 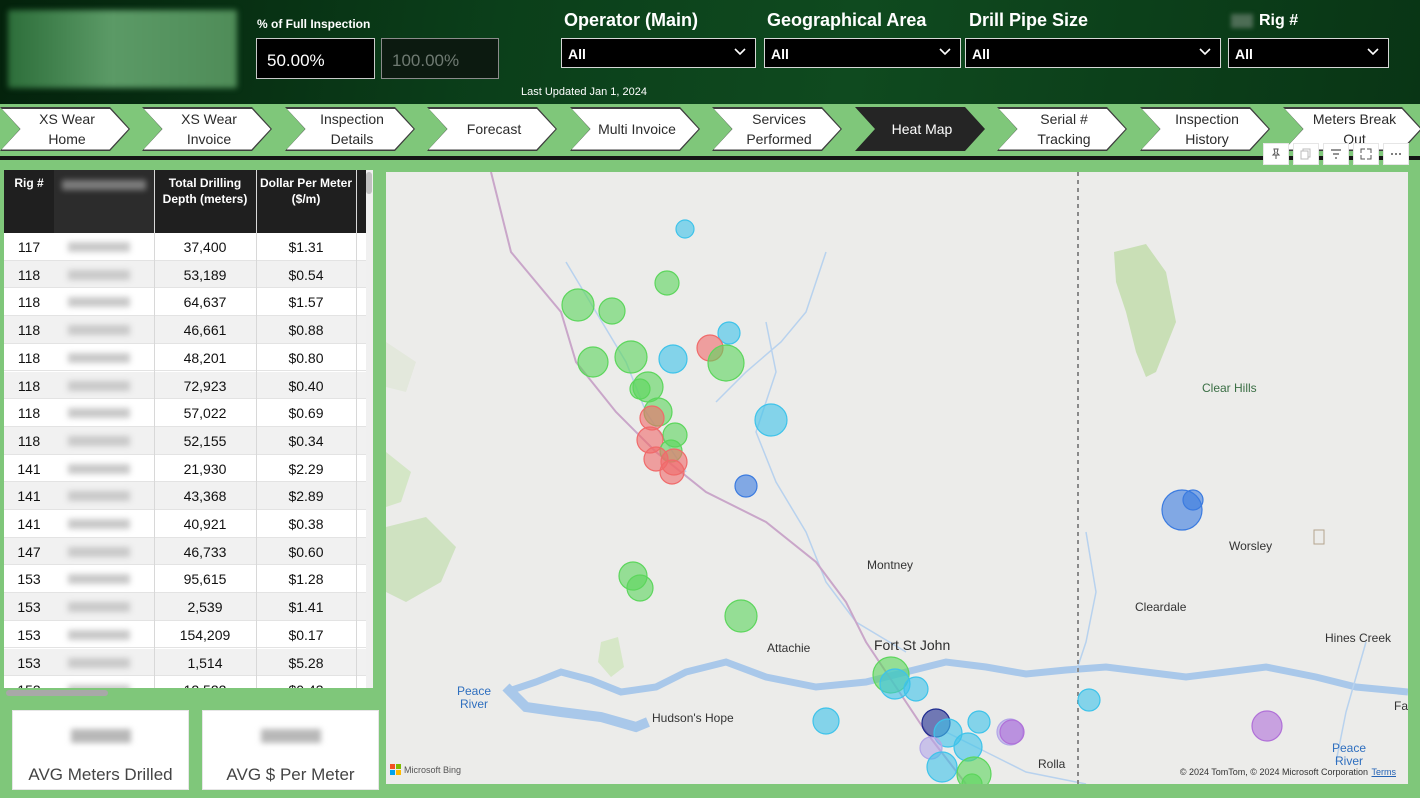 I want to click on chevron-down-icon, so click(x=740, y=52).